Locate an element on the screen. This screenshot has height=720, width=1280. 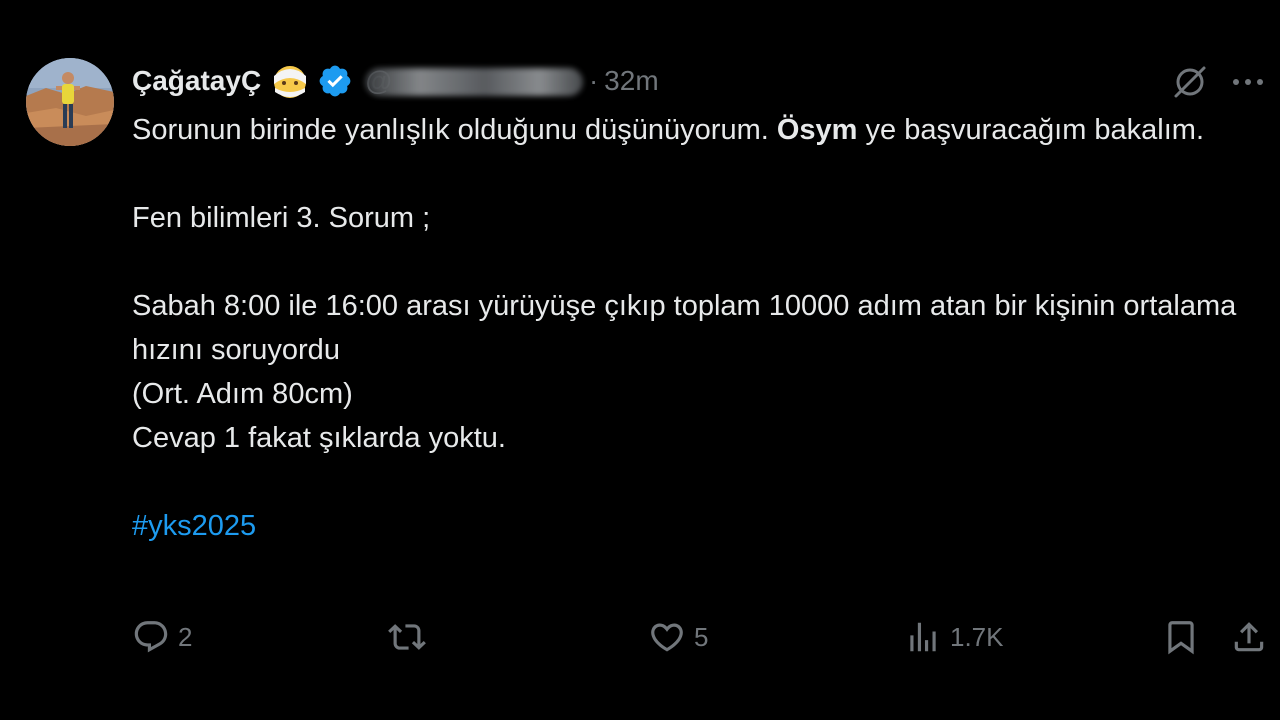
post-text-bold-osym: Ösym is located at coordinates (817, 130).